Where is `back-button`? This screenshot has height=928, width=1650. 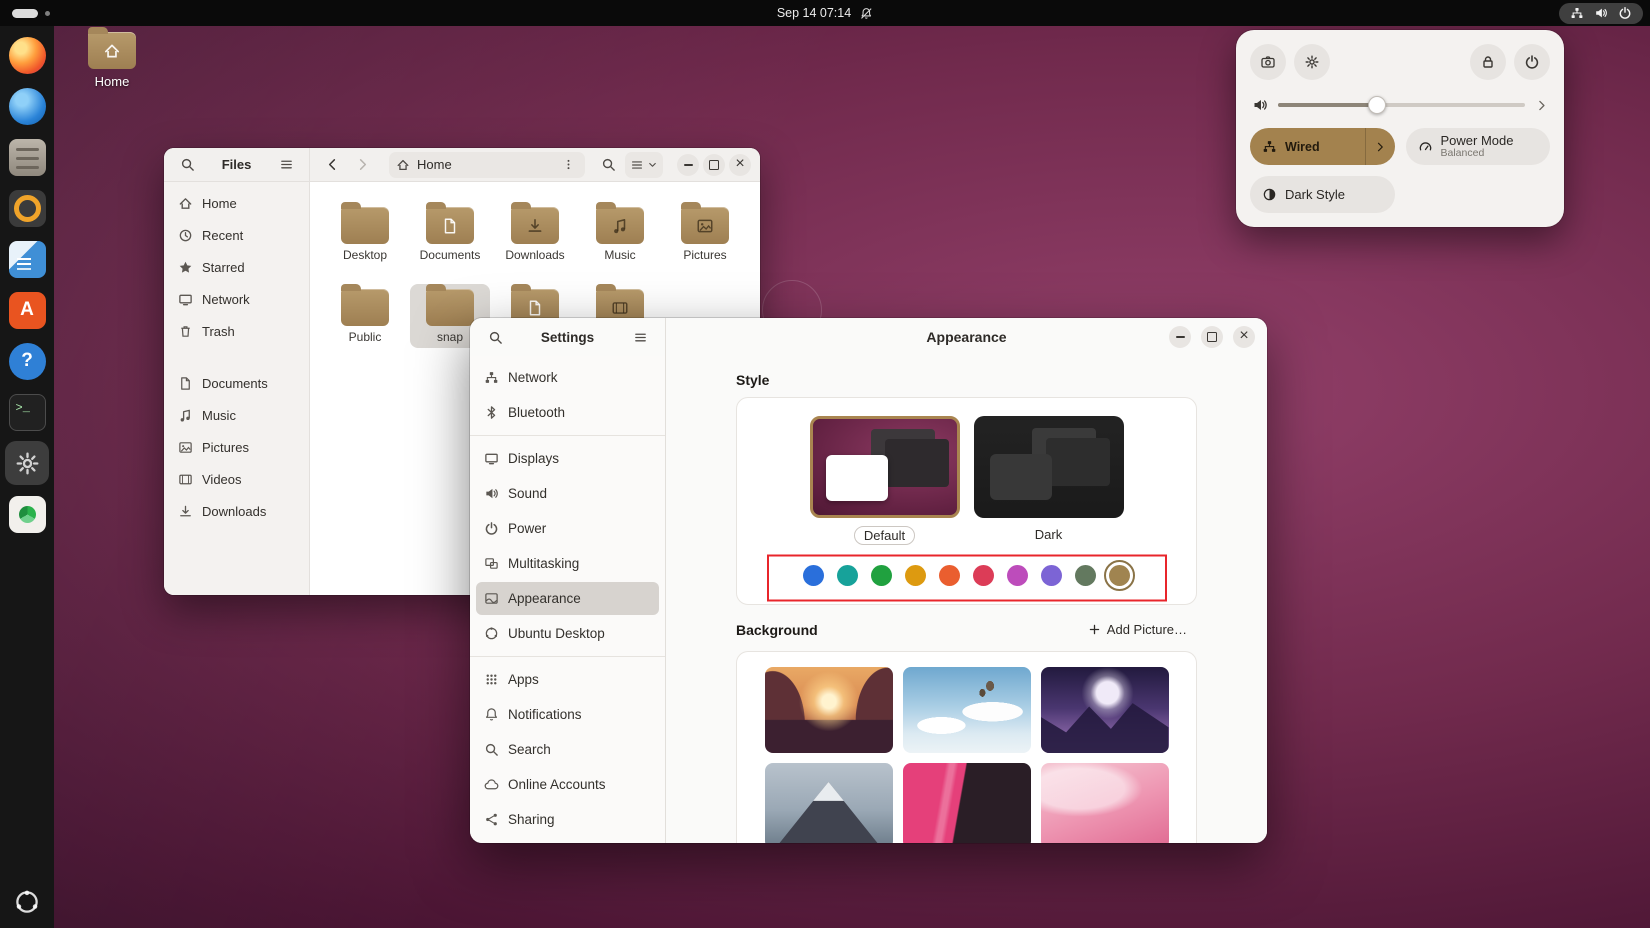 back-button is located at coordinates (332, 165).